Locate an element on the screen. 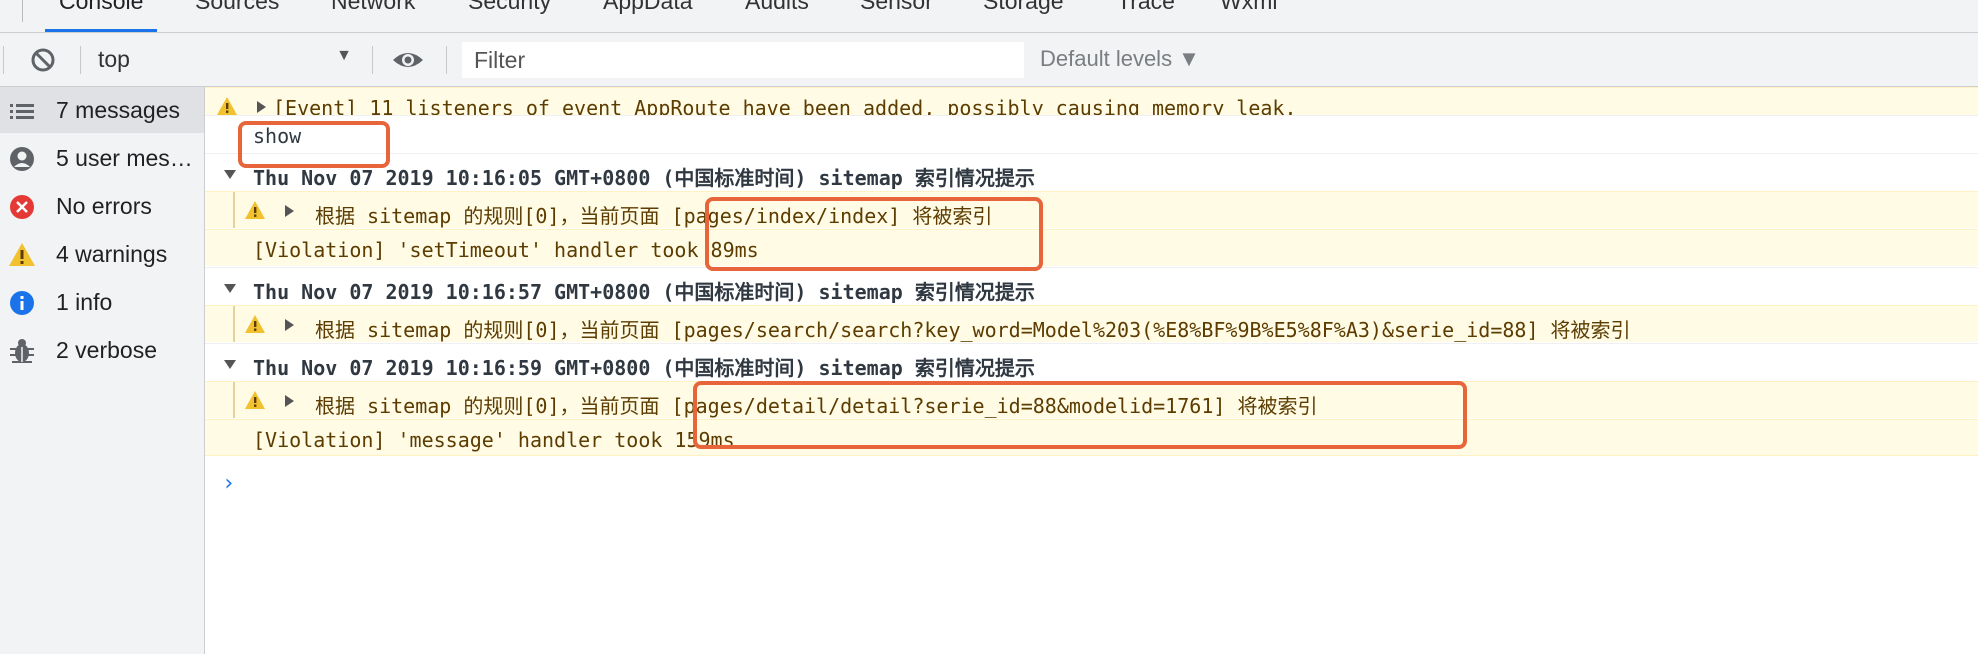 This screenshot has height=654, width=1978. sidebar-item-errors: No errors is located at coordinates (102, 206).